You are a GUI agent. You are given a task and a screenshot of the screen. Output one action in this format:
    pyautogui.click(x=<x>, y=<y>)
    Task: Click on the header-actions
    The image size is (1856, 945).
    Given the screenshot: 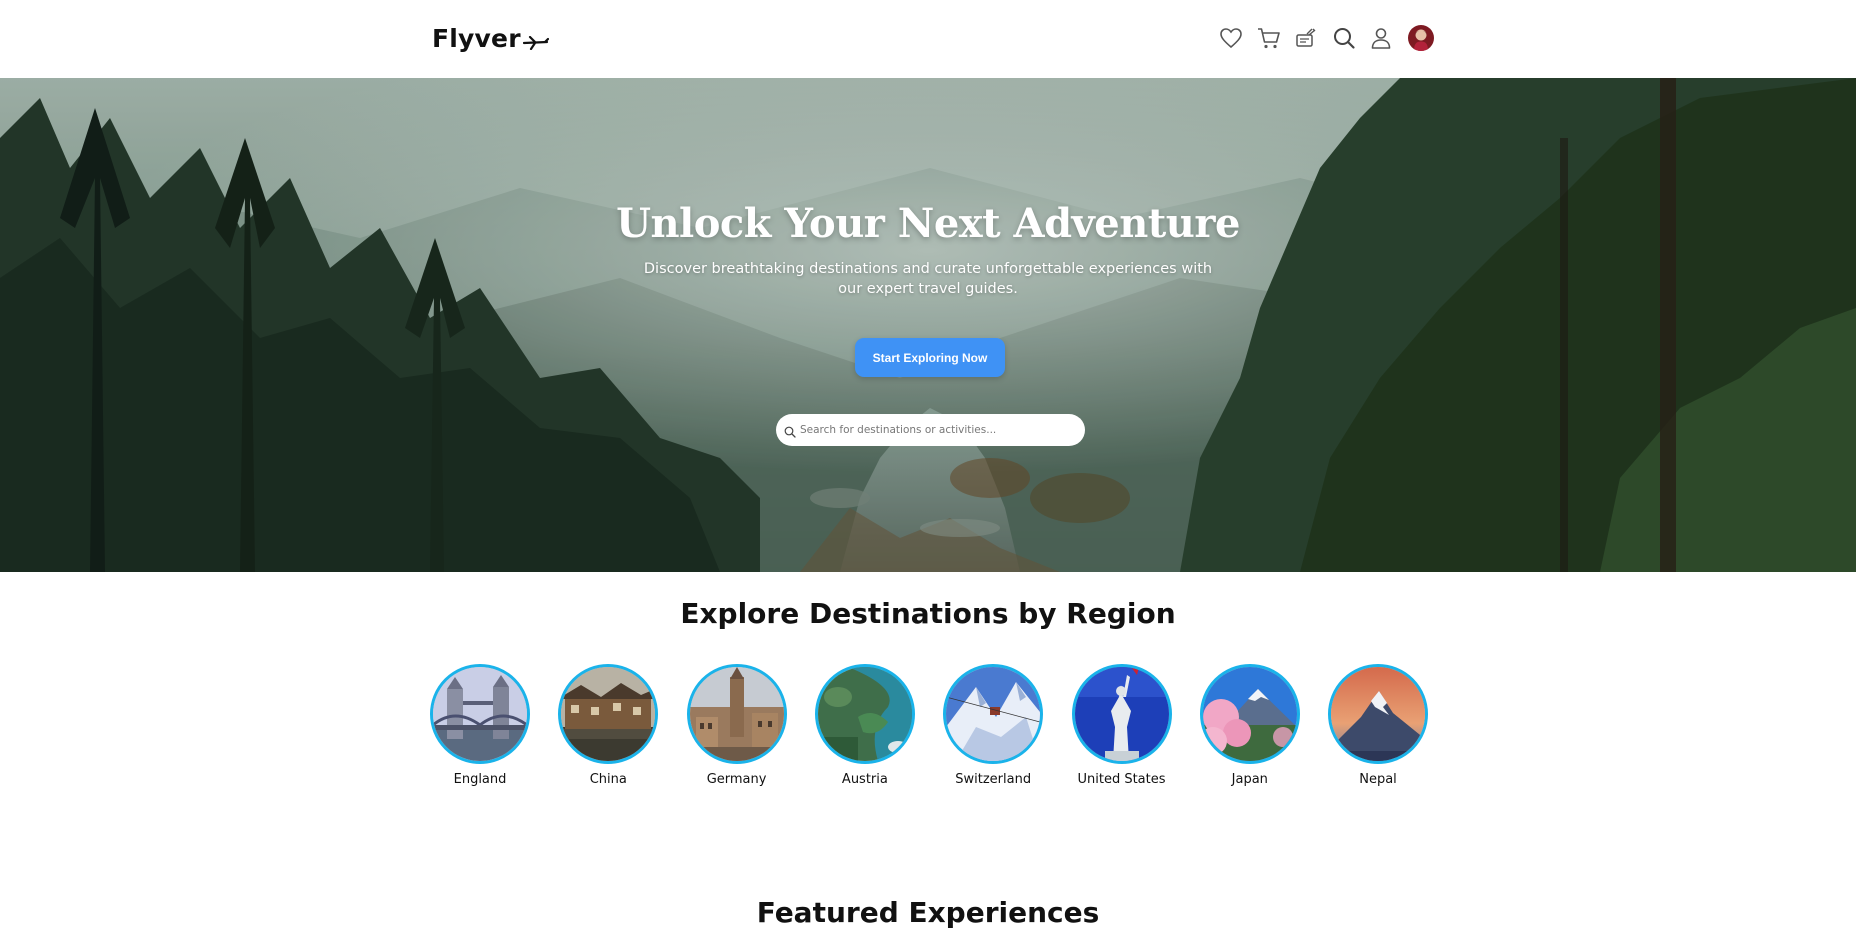 What is the action you would take?
    pyautogui.click(x=1325, y=38)
    